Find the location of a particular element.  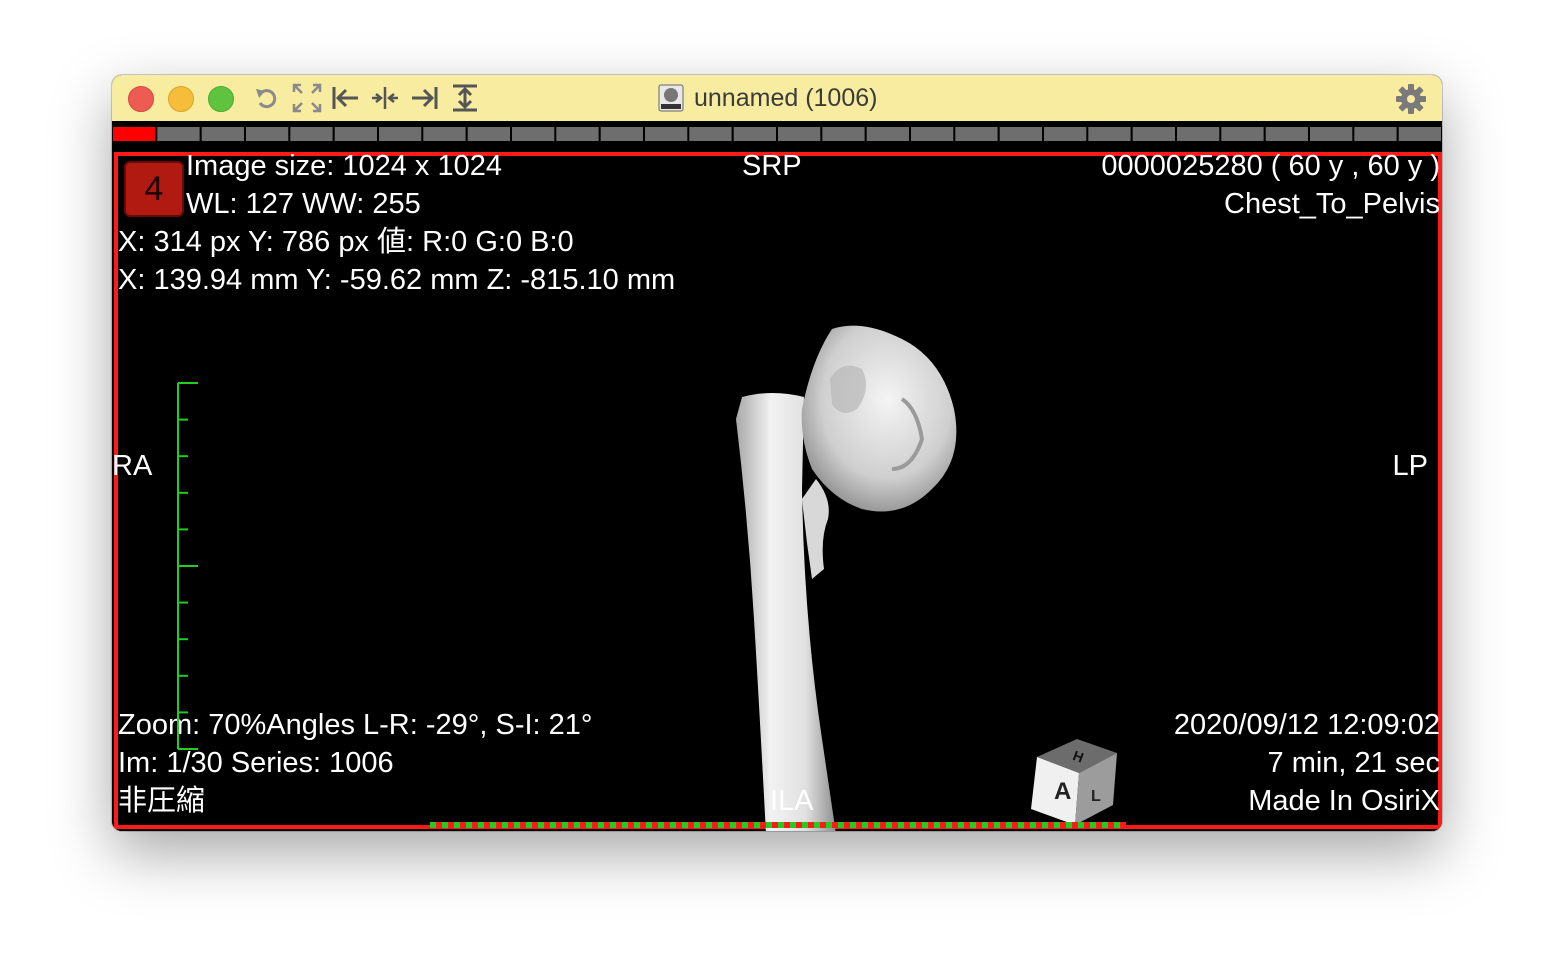

image-series-label: Im: 1/30 Series: 1006 is located at coordinates (256, 763).